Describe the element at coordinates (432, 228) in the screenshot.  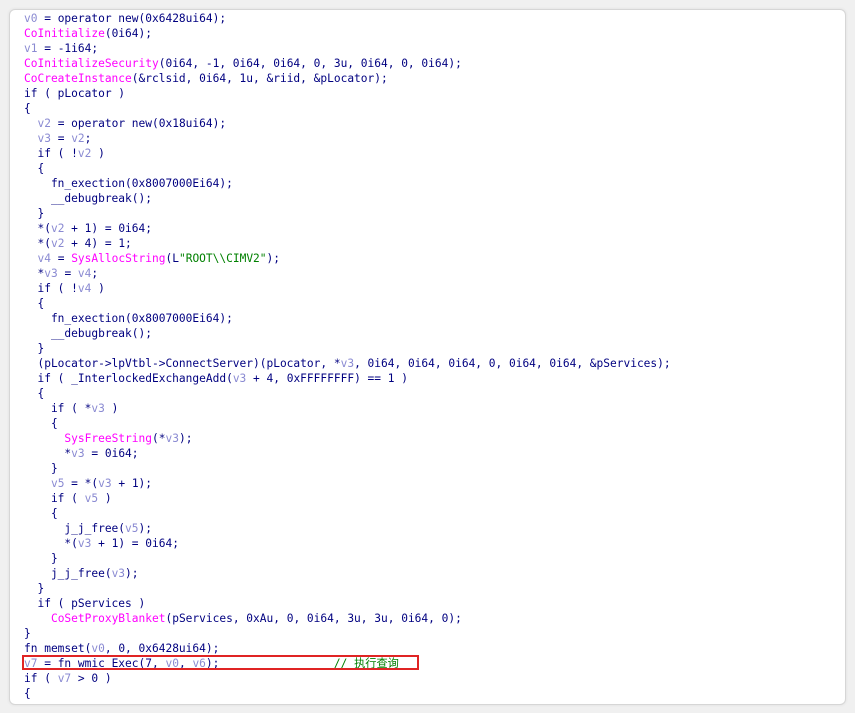
I see `code-line: *(v2 + 1) = 0i64;` at that location.